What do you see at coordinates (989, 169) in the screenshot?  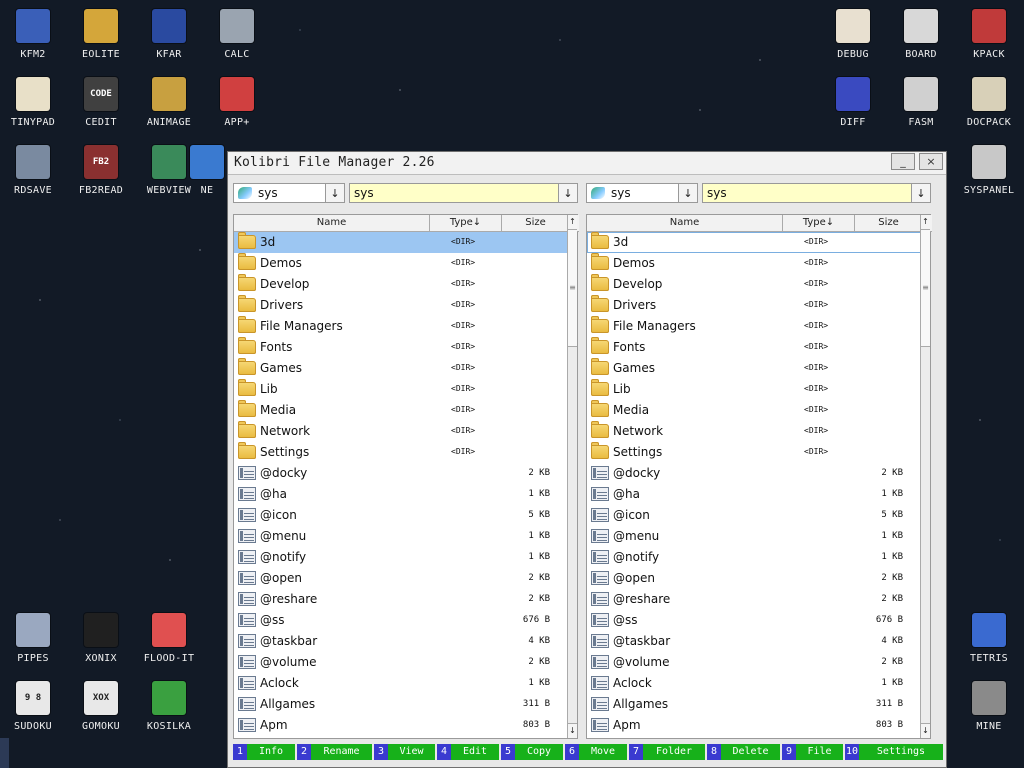 I see `desktop-icon-syspanel: SYSPANEL` at bounding box center [989, 169].